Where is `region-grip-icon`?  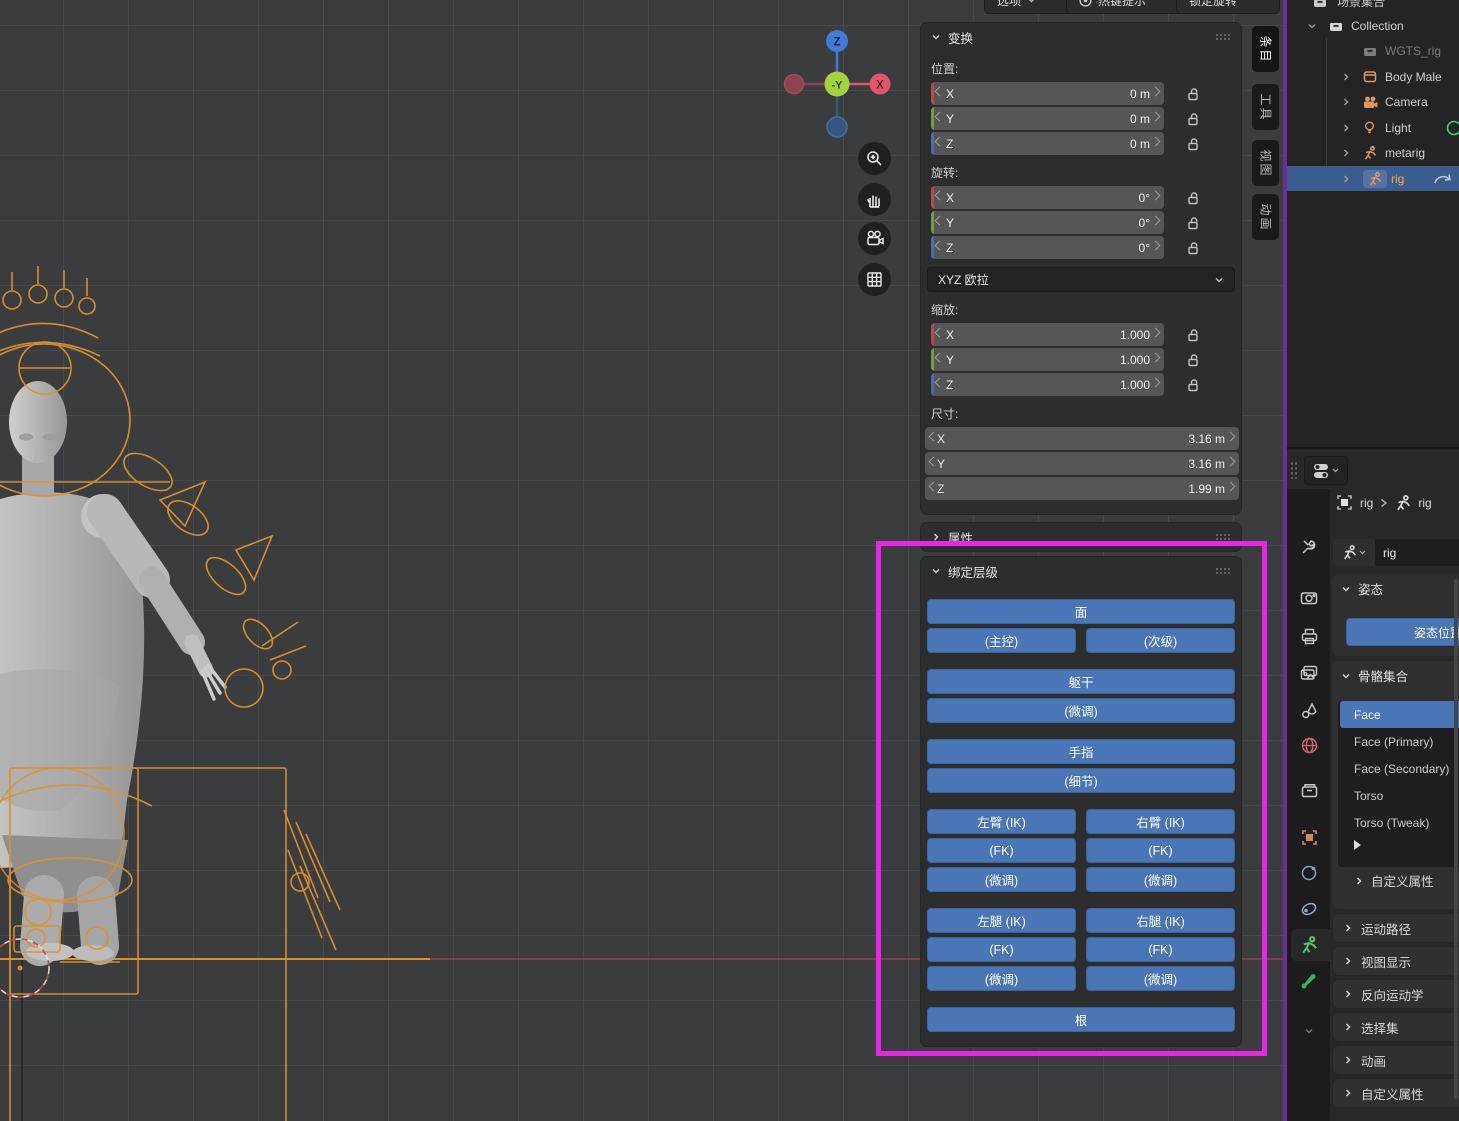
region-grip-icon is located at coordinates (1294, 470).